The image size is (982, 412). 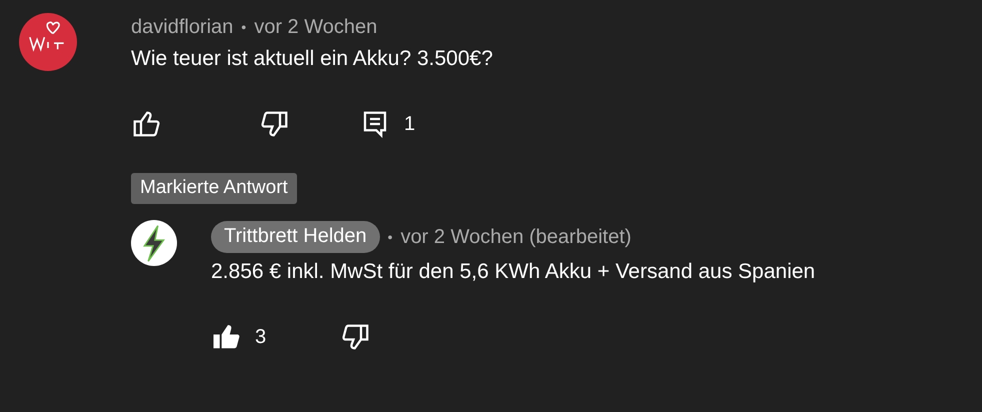 What do you see at coordinates (182, 27) in the screenshot?
I see `author-name: davidflorian` at bounding box center [182, 27].